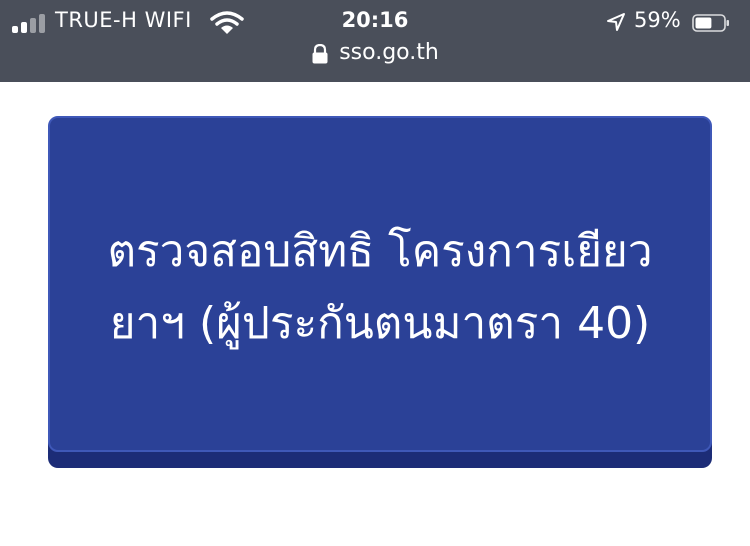  I want to click on location-arrow-icon, so click(616, 22).